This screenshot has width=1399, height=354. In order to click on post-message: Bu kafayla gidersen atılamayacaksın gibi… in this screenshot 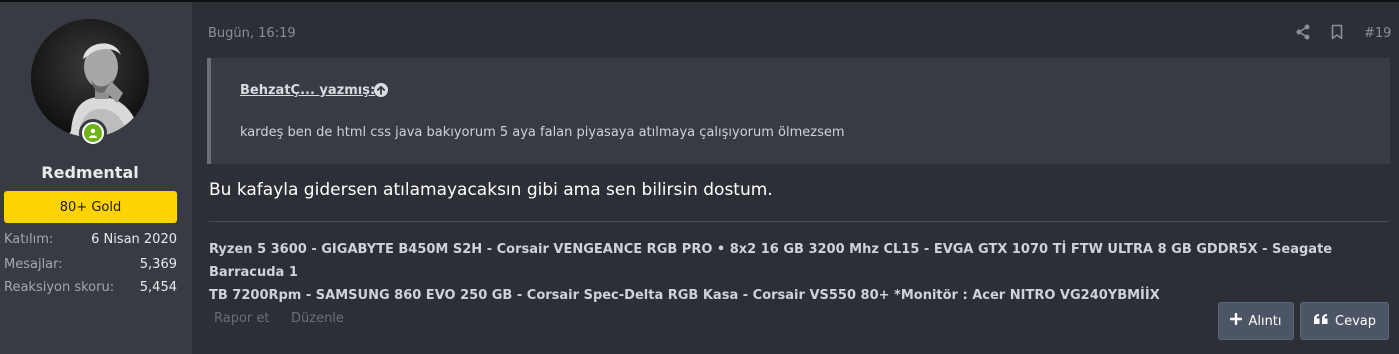, I will do `click(491, 190)`.